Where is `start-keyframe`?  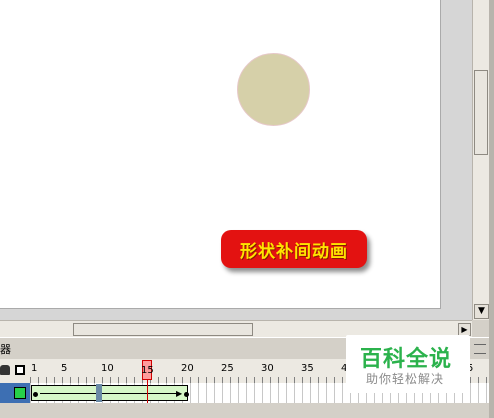 start-keyframe is located at coordinates (35, 394).